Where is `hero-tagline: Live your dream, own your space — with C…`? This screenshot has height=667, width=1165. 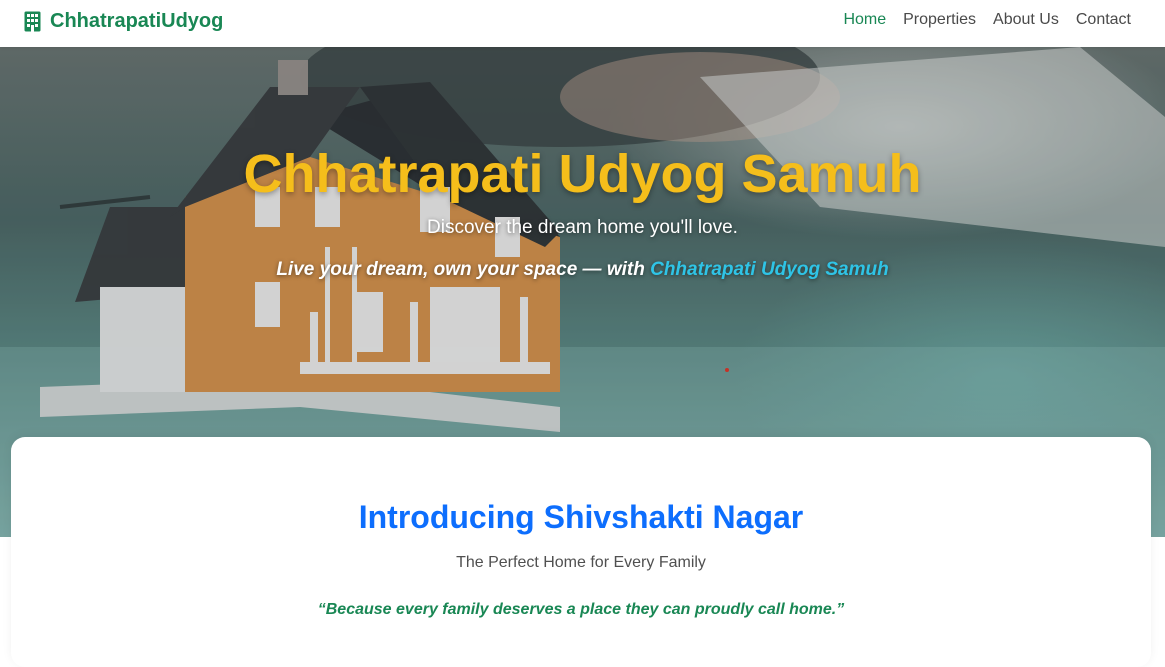 hero-tagline: Live your dream, own your space — with C… is located at coordinates (582, 270).